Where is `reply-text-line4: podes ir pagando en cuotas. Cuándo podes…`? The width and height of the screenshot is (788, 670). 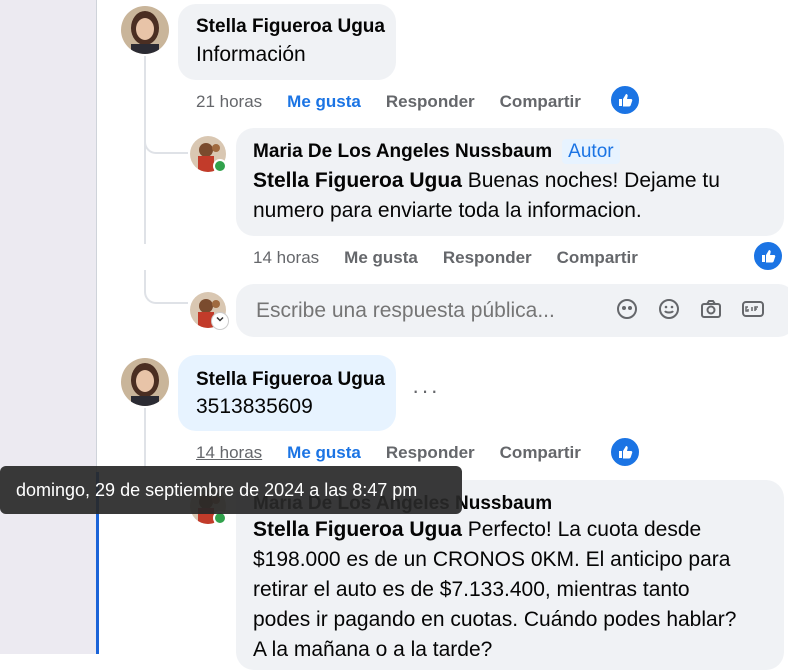 reply-text-line4: podes ir pagando en cuotas. Cuándo podes… is located at coordinates (495, 619).